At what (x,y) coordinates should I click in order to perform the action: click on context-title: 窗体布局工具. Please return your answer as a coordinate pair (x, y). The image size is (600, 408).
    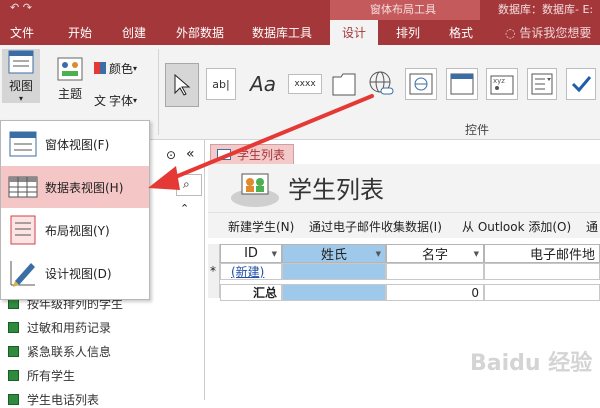
    Looking at the image, I should click on (405, 10).